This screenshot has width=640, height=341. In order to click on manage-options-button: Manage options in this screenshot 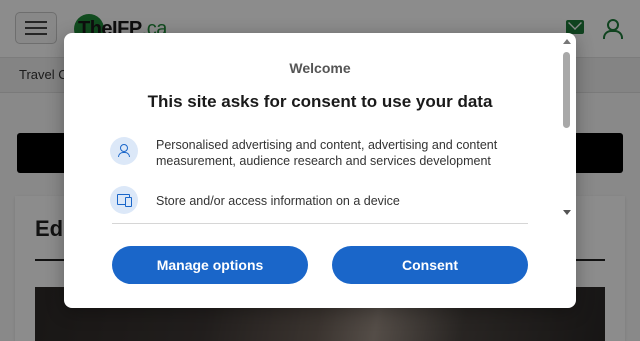, I will do `click(210, 265)`.